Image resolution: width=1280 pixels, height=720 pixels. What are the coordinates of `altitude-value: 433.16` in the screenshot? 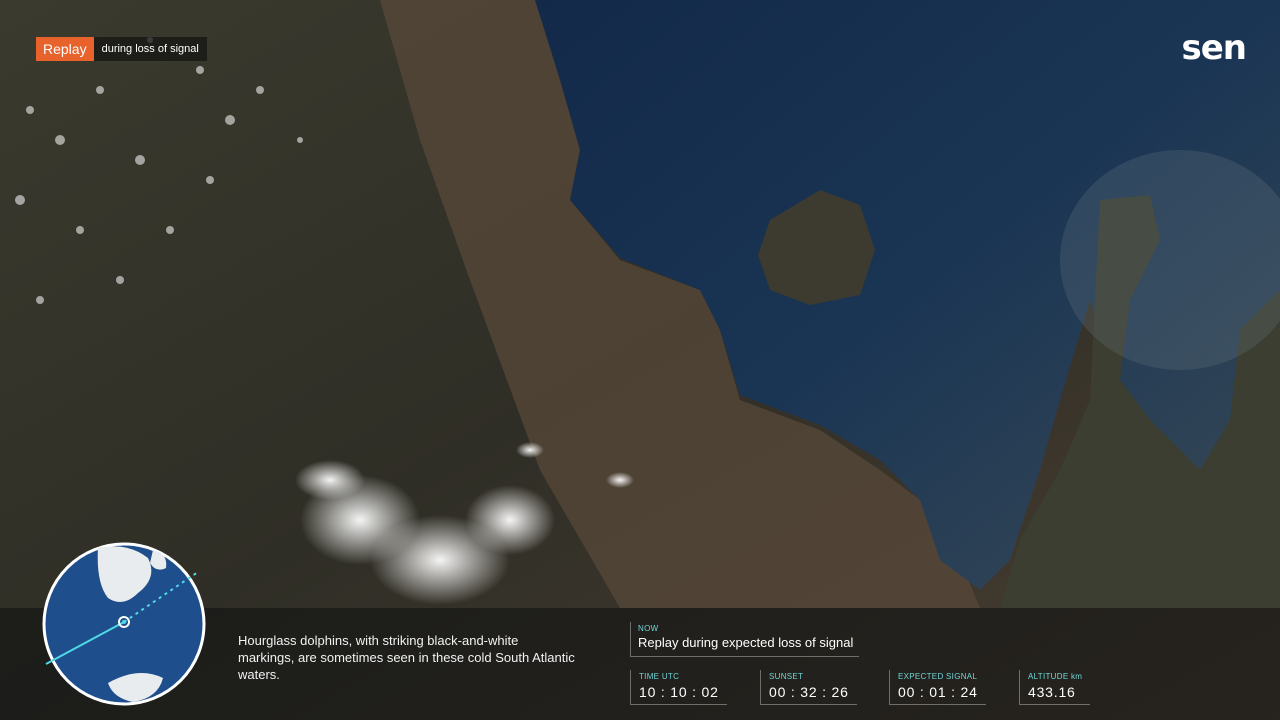 It's located at (1052, 692).